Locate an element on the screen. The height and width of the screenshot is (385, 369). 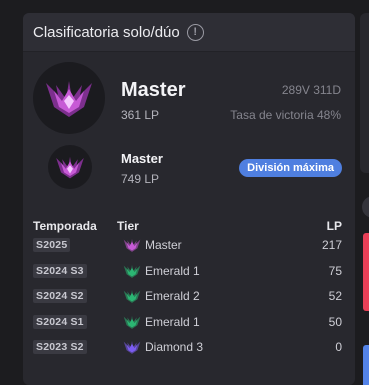
season-lp: 0 is located at coordinates (338, 347).